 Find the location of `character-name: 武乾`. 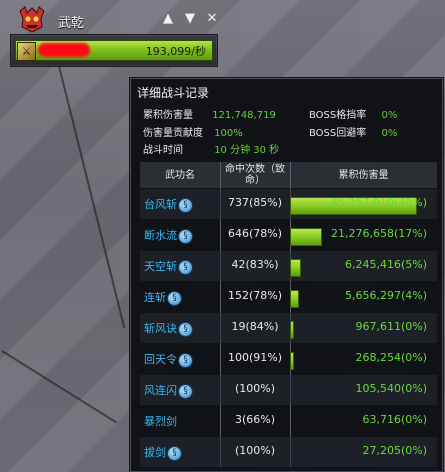

character-name: 武乾 is located at coordinates (71, 23).